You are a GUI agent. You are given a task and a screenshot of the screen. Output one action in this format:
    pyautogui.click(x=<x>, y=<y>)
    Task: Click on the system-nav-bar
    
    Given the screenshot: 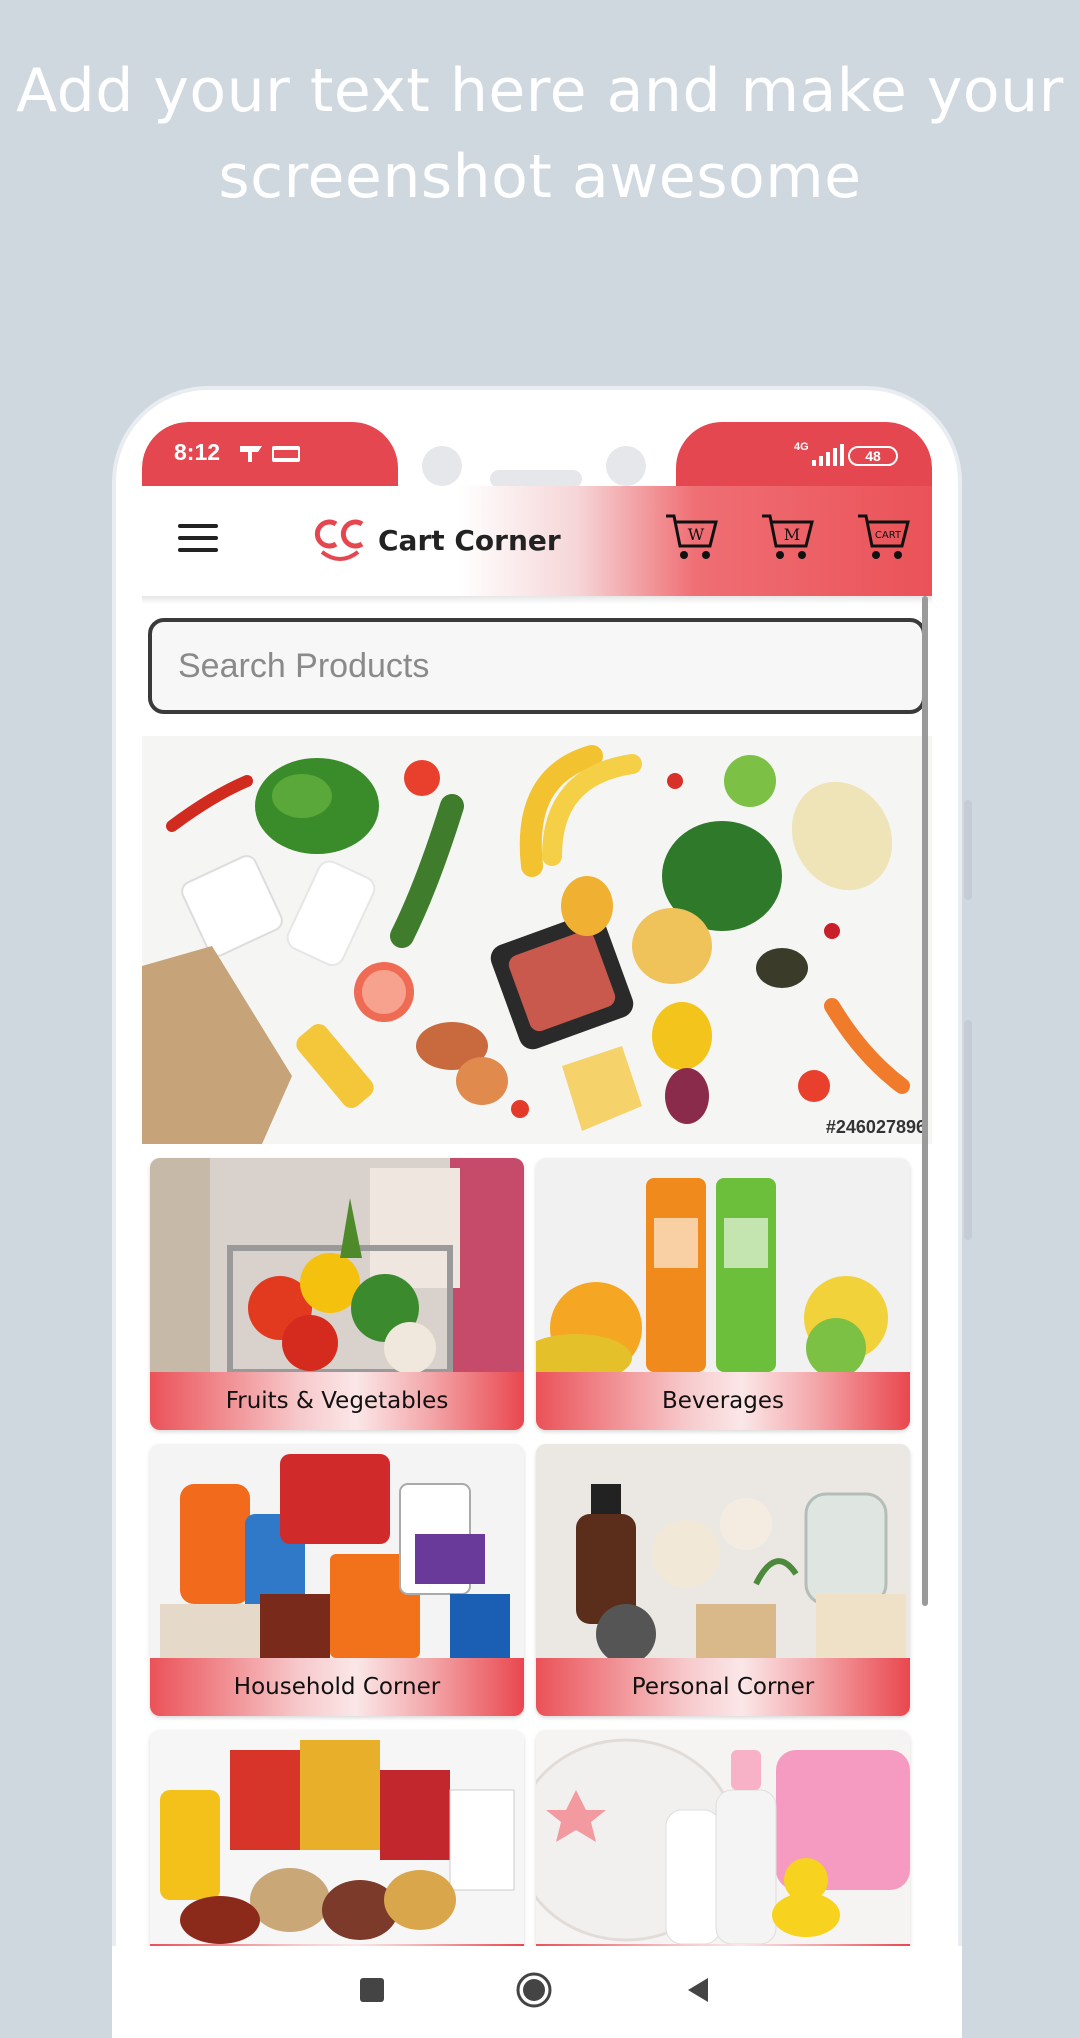 What is the action you would take?
    pyautogui.click(x=537, y=1992)
    